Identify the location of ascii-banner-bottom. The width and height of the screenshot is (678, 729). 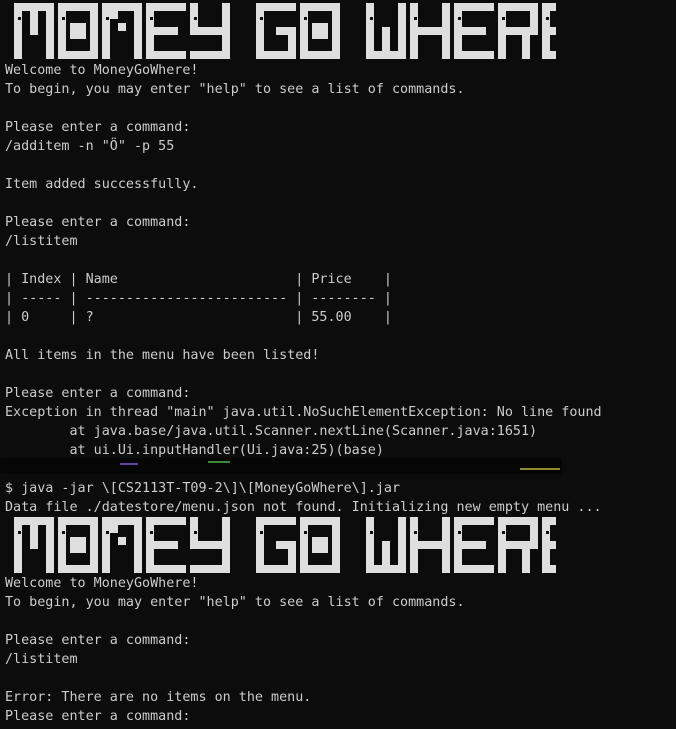
(285, 545).